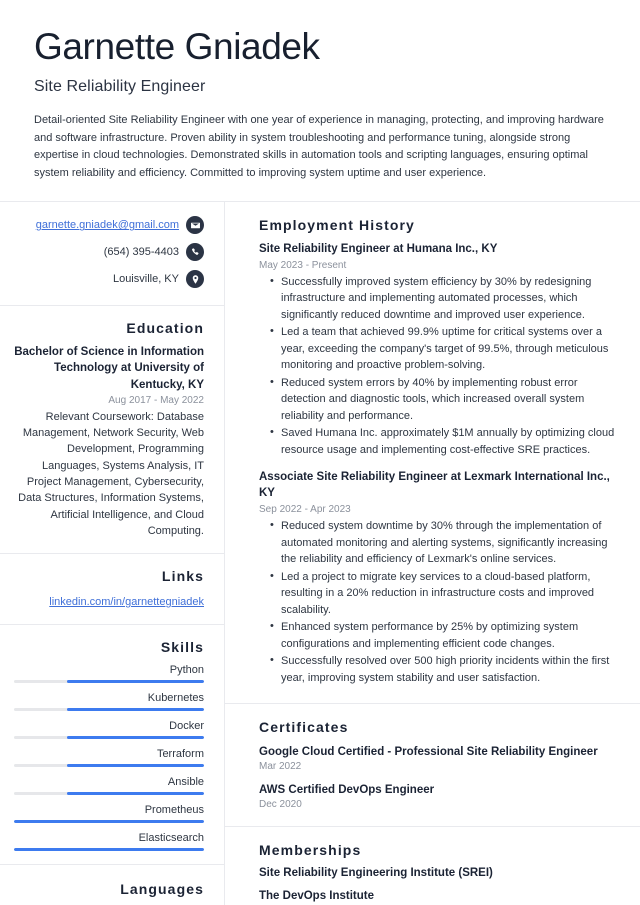 The image size is (640, 905). Describe the element at coordinates (109, 842) in the screenshot. I see `skill-item: Elasticsearch` at that location.